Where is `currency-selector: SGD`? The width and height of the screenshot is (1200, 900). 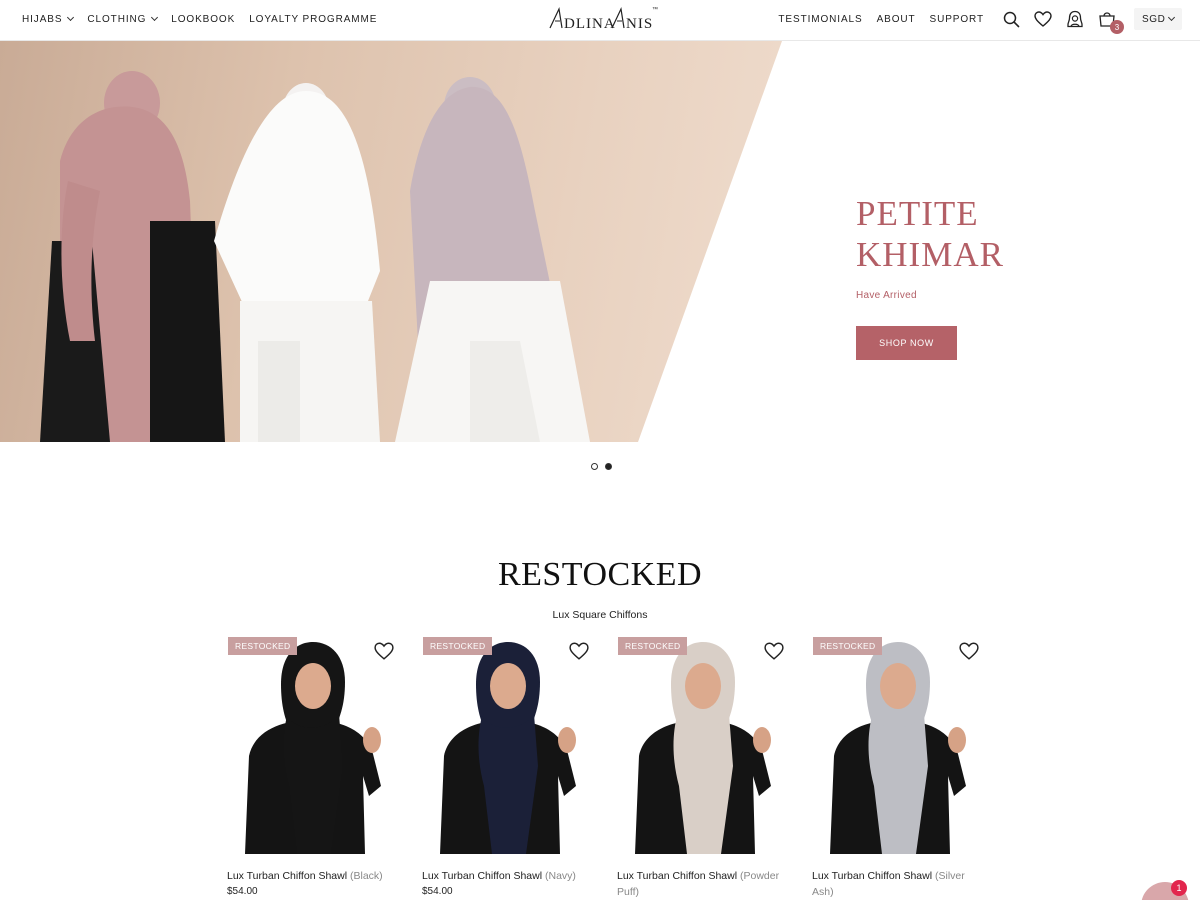
currency-selector: SGD is located at coordinates (1158, 19).